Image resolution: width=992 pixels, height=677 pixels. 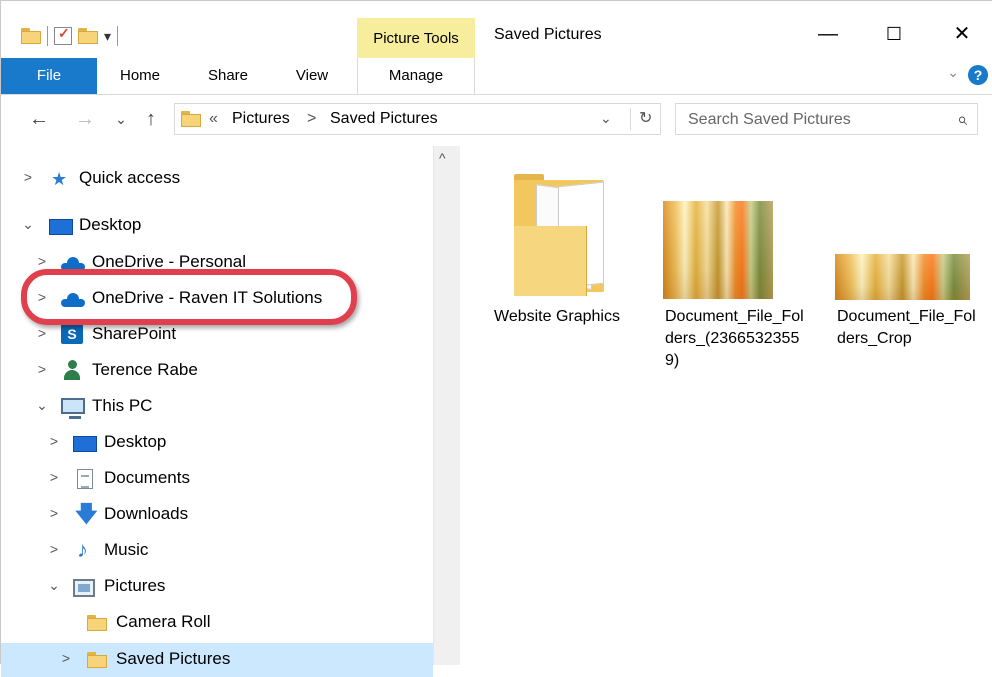 I want to click on maximize-button: ☐, so click(x=894, y=34).